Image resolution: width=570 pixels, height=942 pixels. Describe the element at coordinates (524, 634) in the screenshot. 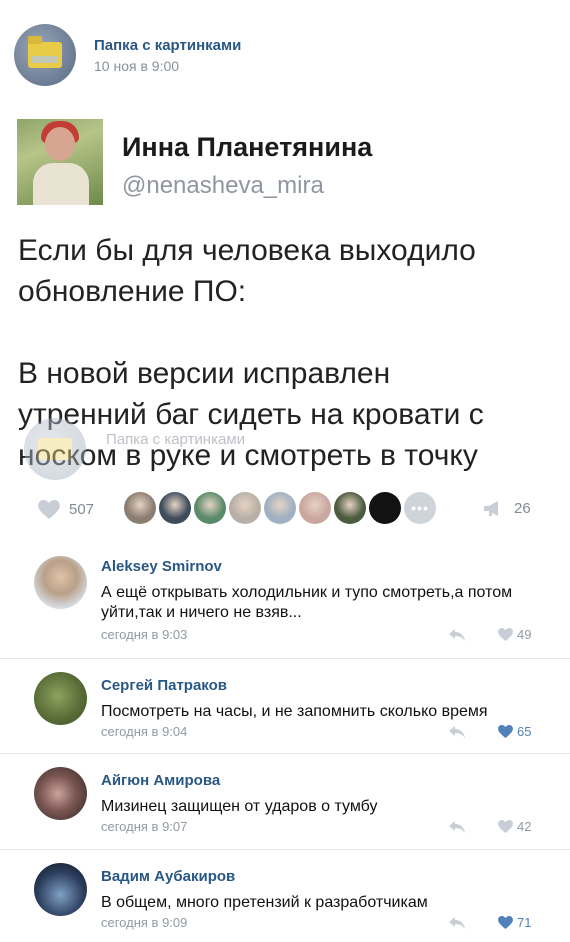

I see `comment-likes-count: 49` at that location.